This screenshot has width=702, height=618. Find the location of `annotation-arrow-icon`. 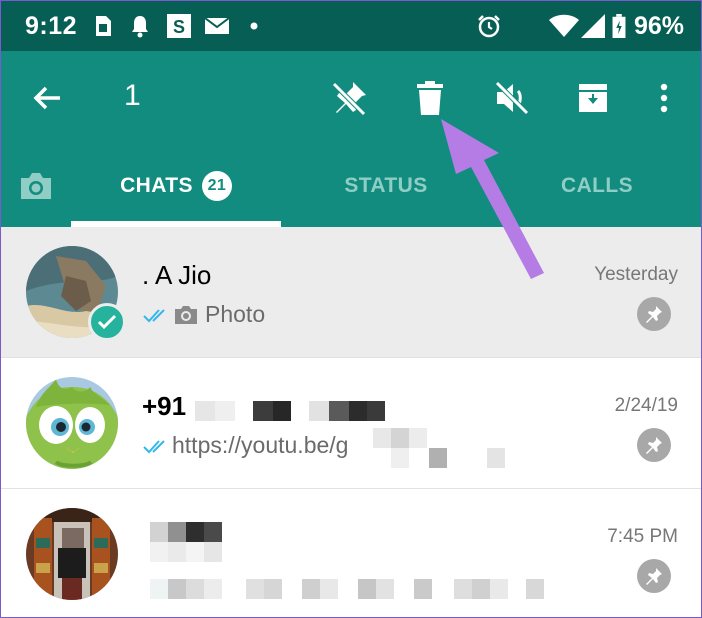

annotation-arrow-icon is located at coordinates (492, 199).